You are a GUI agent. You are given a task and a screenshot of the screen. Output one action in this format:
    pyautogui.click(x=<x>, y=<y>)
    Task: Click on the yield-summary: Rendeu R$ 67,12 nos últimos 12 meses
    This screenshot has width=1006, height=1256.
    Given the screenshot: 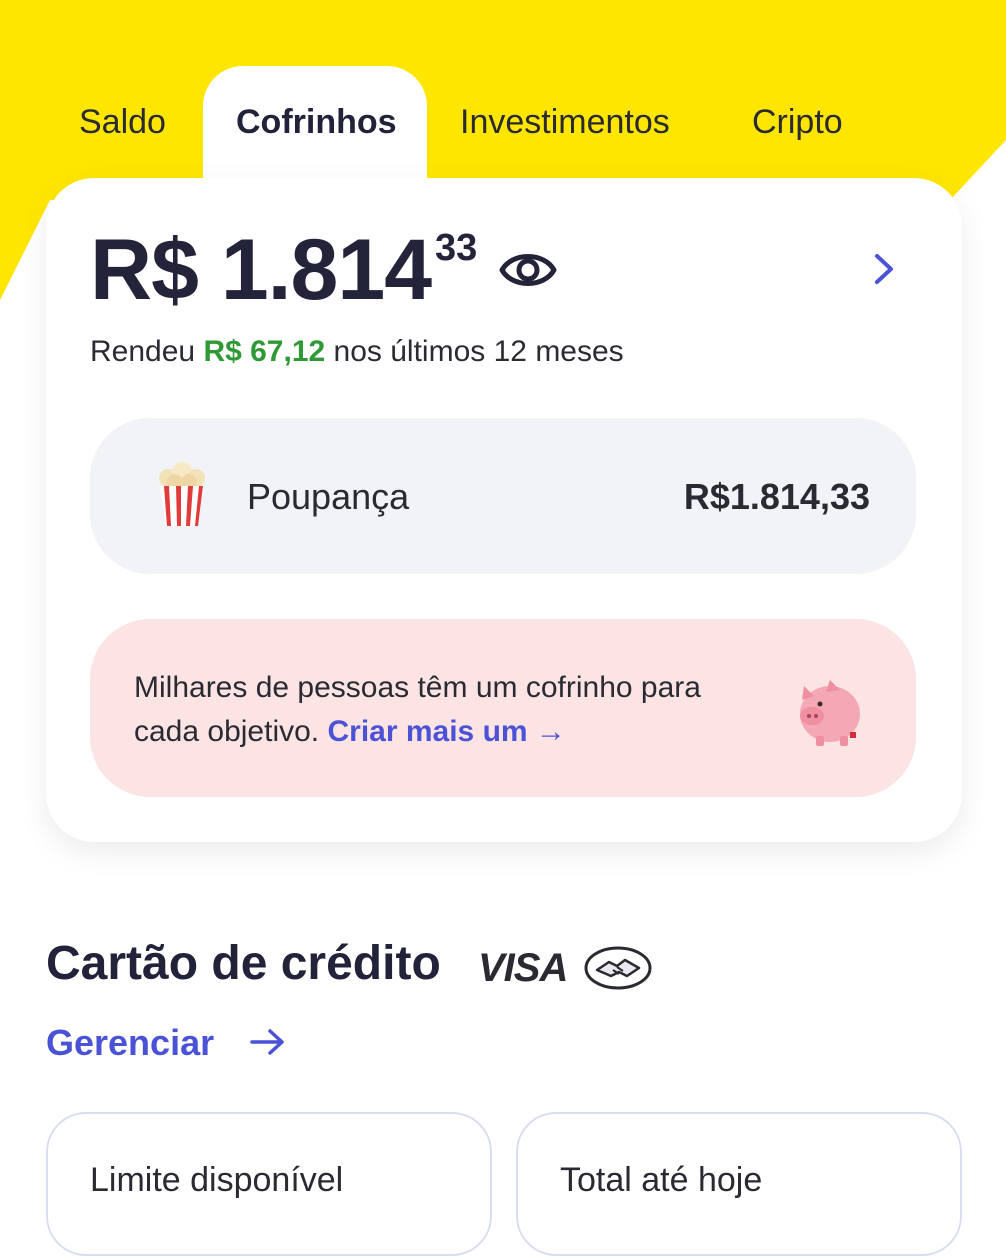 What is the action you would take?
    pyautogui.click(x=357, y=352)
    